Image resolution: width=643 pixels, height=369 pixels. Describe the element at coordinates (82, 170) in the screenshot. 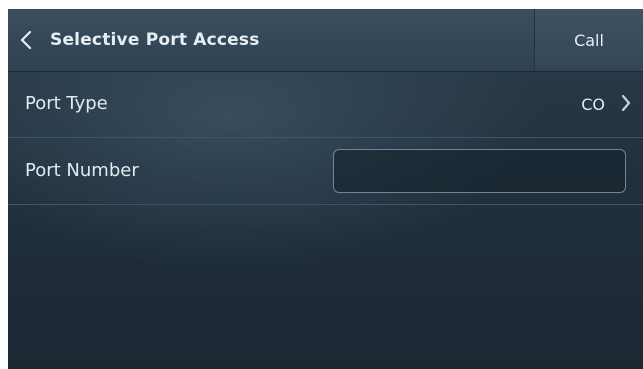

I see `port-number-label: Port Number` at that location.